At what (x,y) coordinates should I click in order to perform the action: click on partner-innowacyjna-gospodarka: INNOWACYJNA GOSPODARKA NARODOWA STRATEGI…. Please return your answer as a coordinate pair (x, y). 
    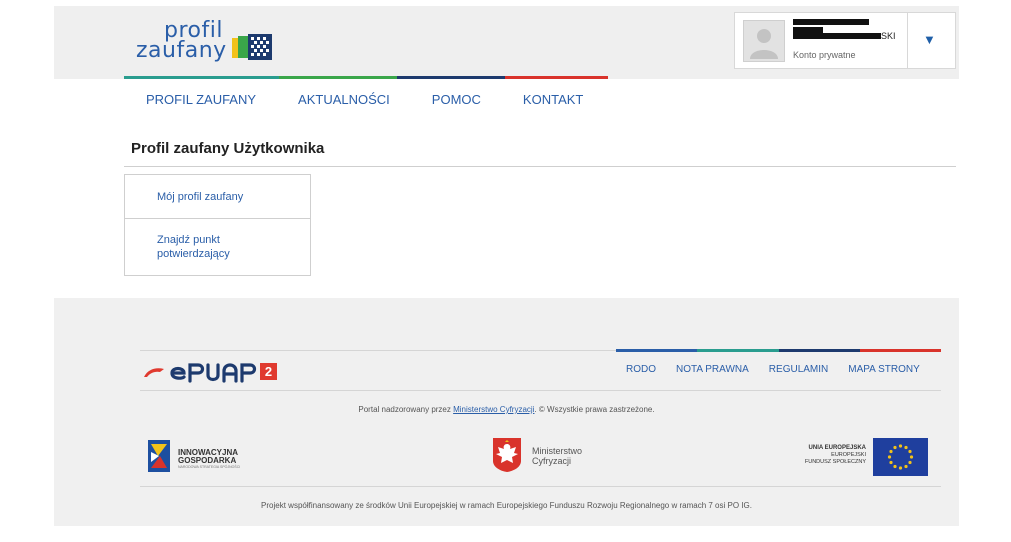
    Looking at the image, I should click on (213, 458).